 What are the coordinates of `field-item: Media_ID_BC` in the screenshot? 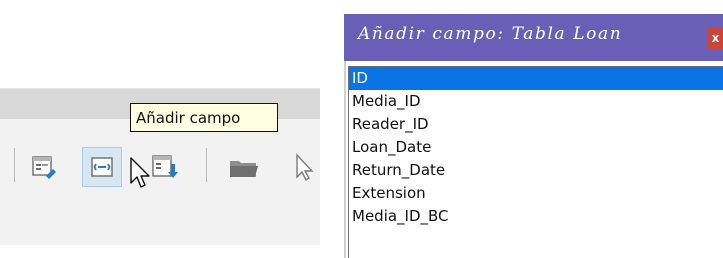 It's located at (536, 216).